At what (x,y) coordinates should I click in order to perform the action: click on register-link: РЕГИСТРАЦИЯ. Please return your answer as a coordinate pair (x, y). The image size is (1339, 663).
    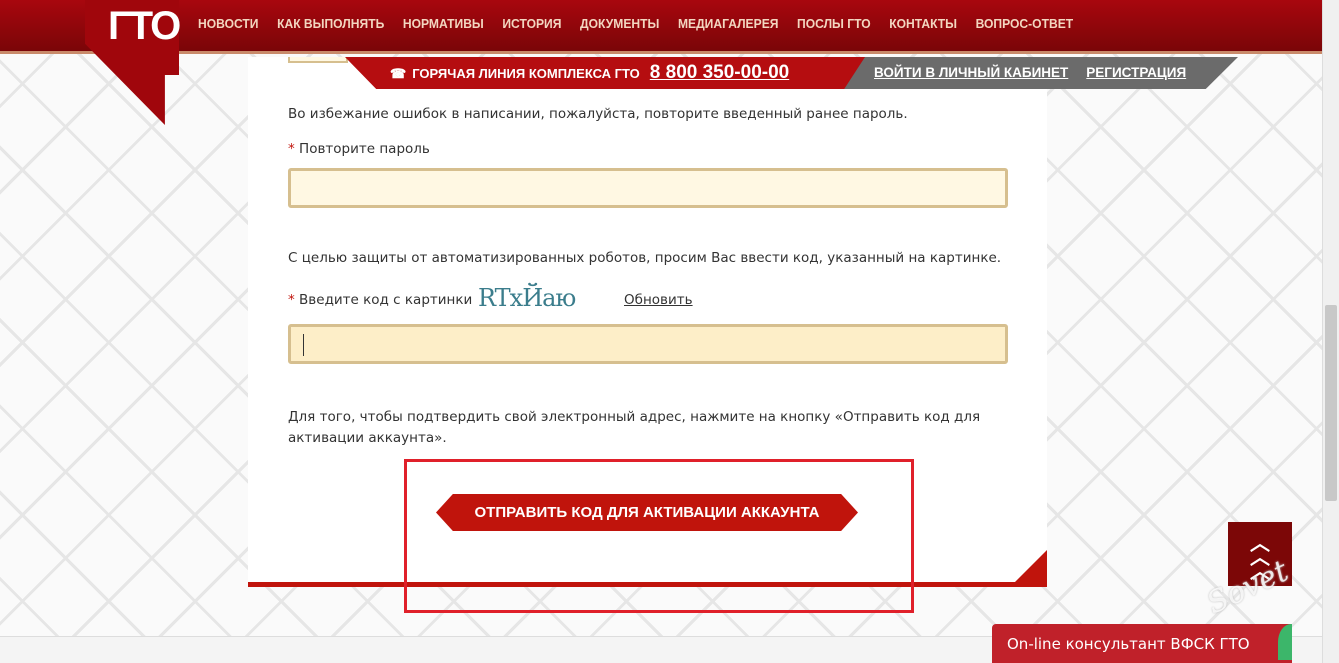
    Looking at the image, I should click on (1136, 72).